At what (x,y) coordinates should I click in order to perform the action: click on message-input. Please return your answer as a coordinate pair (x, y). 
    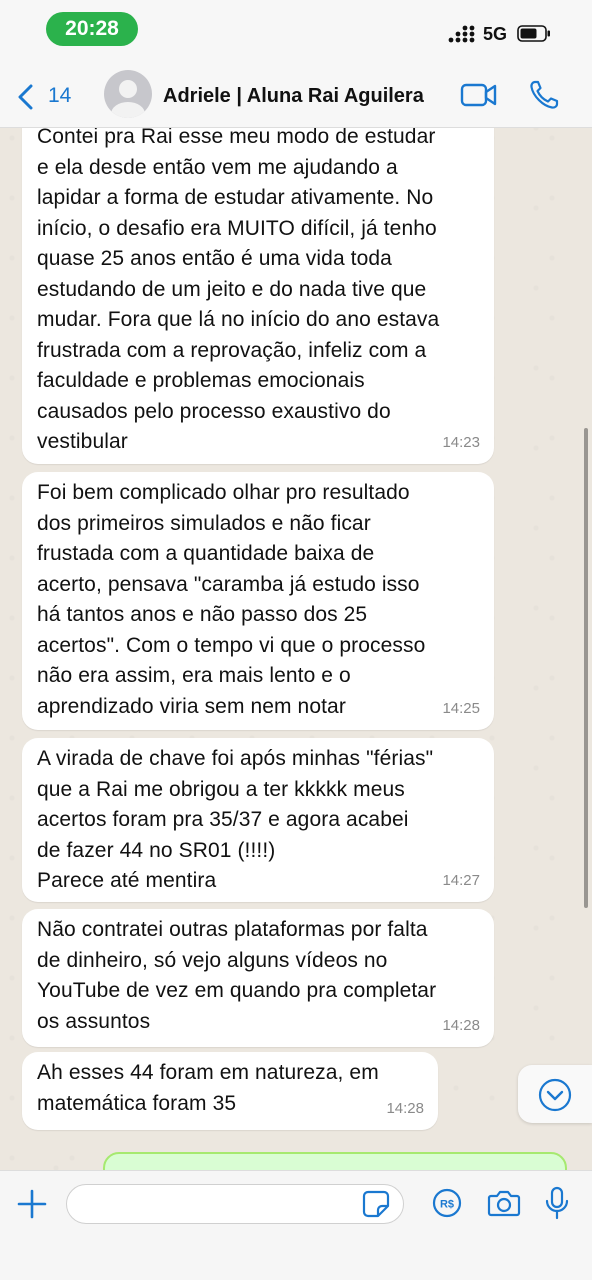
    Looking at the image, I should click on (235, 1204).